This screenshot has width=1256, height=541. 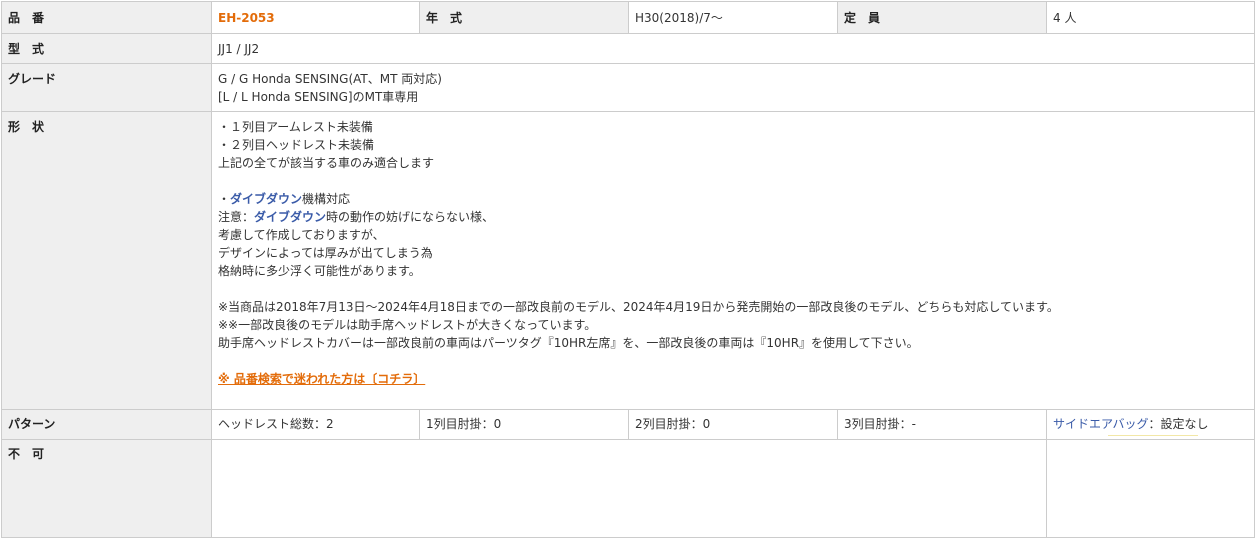 What do you see at coordinates (321, 379) in the screenshot?
I see `part-search-help-link: ※ 品番検索で迷われた方は〔コチラ〕` at bounding box center [321, 379].